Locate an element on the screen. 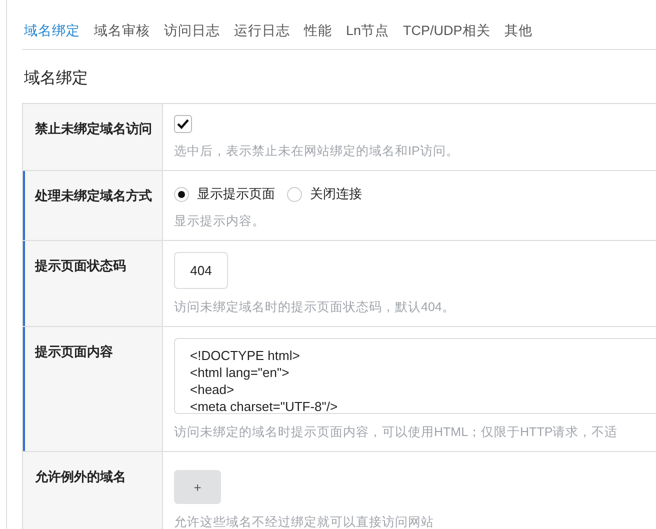 The width and height of the screenshot is (656, 529). radio-option: 关闭连接 is located at coordinates (324, 194).